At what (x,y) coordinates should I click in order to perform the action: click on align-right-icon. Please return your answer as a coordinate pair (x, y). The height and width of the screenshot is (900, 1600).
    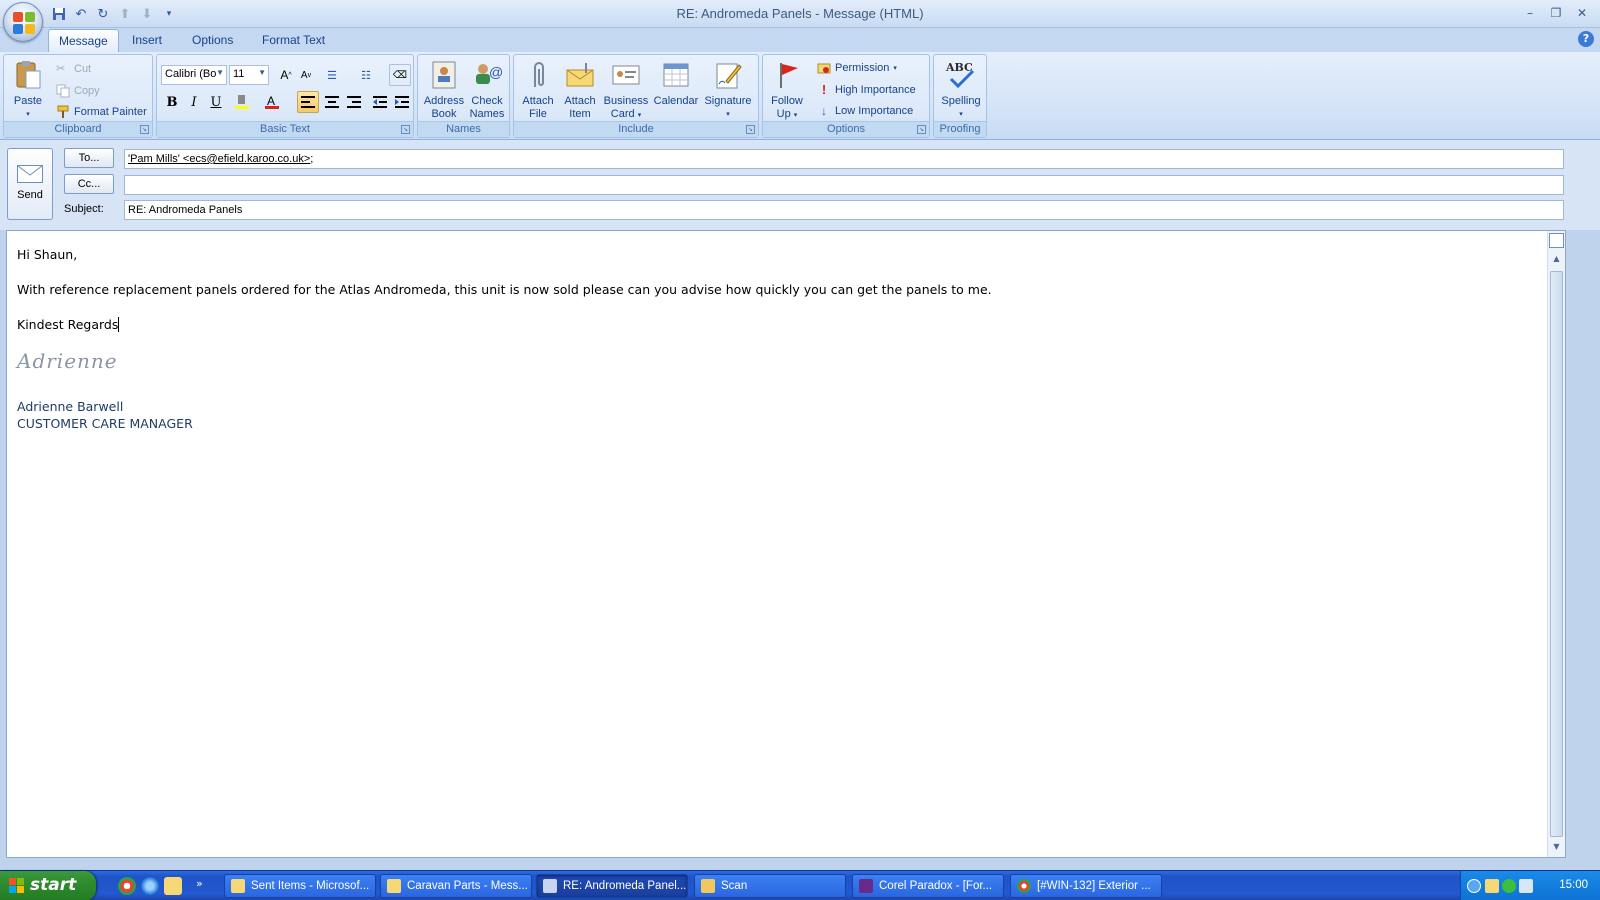
    Looking at the image, I should click on (354, 102).